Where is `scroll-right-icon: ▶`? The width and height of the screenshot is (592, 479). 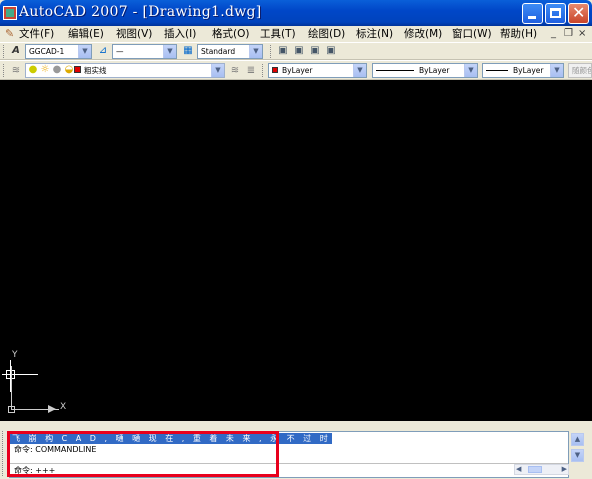 scroll-right-icon: ▶ is located at coordinates (564, 469).